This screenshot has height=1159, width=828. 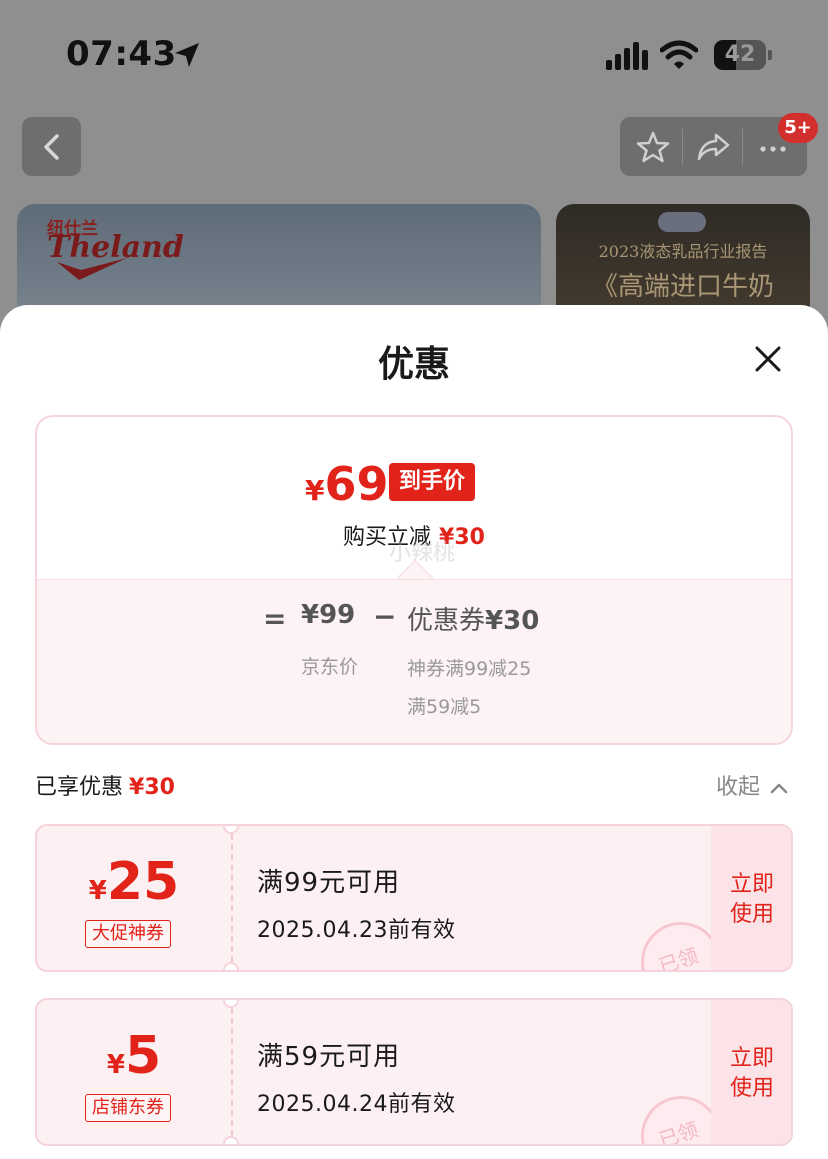 What do you see at coordinates (187, 55) in the screenshot?
I see `location-arrow-icon` at bounding box center [187, 55].